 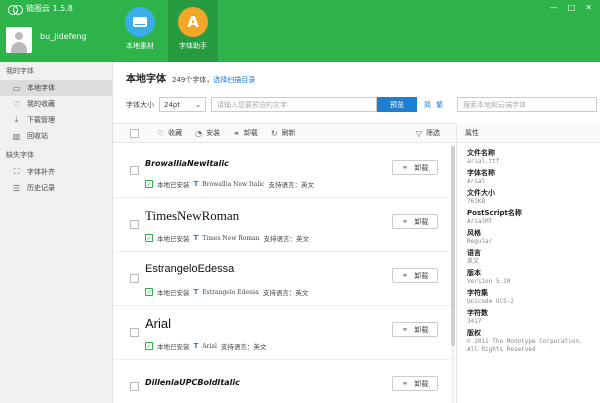 What do you see at coordinates (554, 7) in the screenshot?
I see `minimize-icon: —` at bounding box center [554, 7].